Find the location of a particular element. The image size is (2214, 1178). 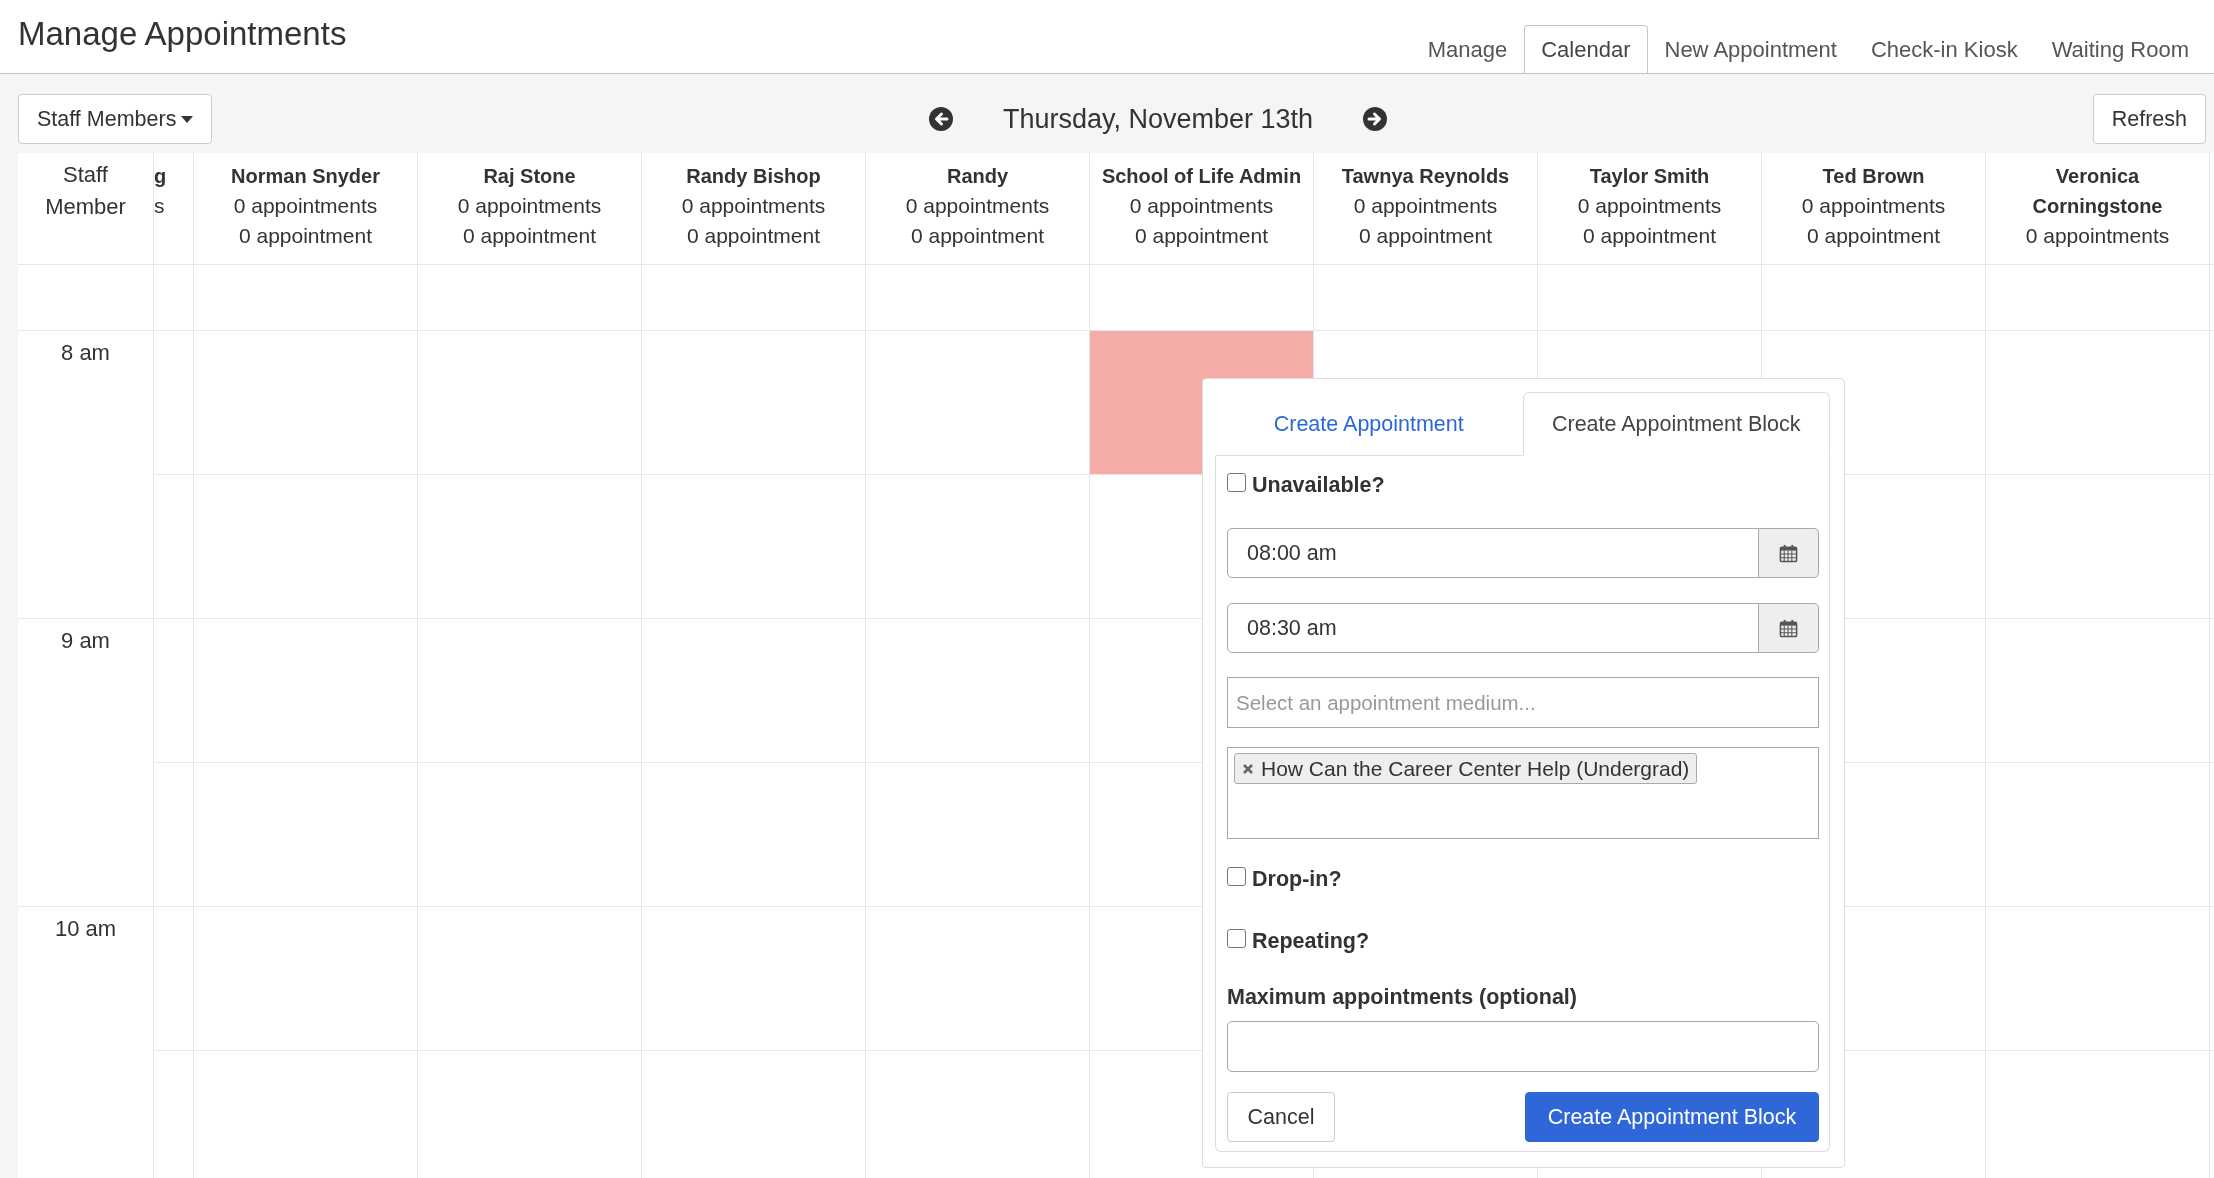

create-block-button: Create Appointment Block is located at coordinates (1672, 1117).